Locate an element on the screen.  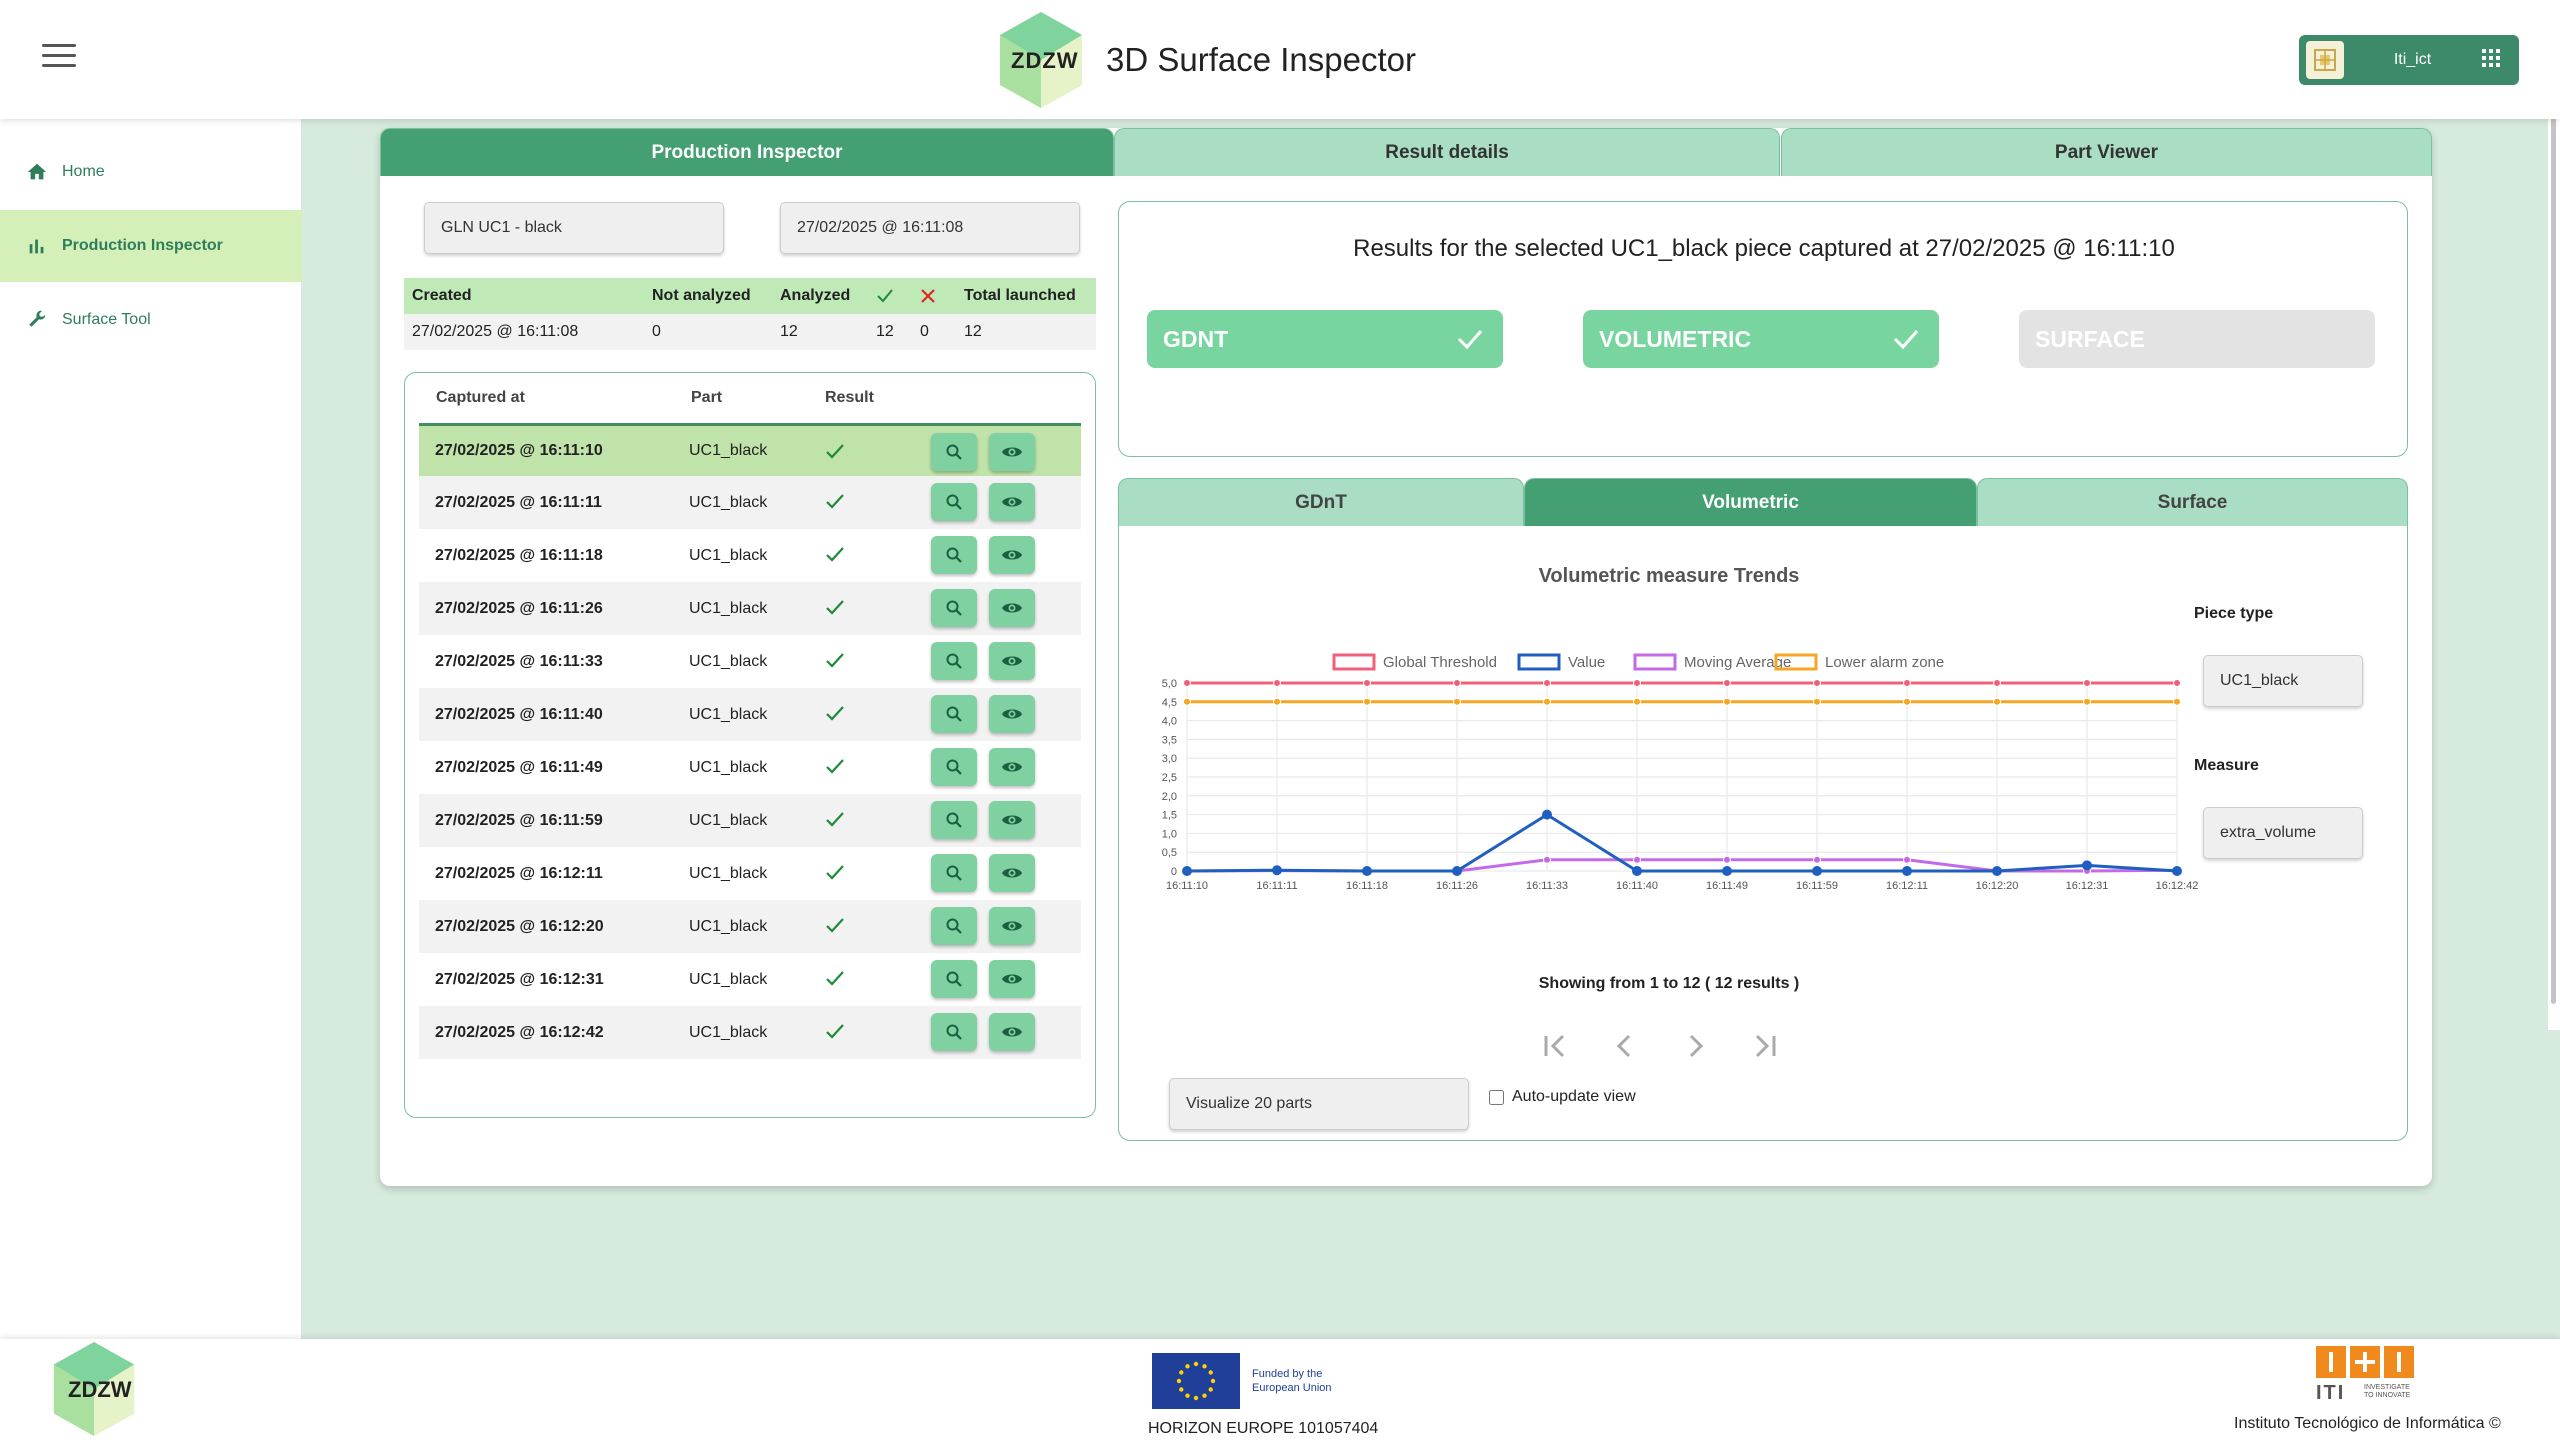
sidebar-item-production-inspector: Production Inspector is located at coordinates (151, 246).